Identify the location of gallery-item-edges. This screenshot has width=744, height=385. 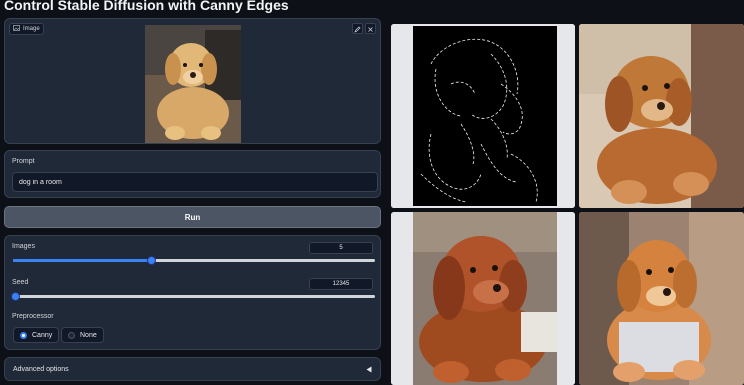
(483, 116).